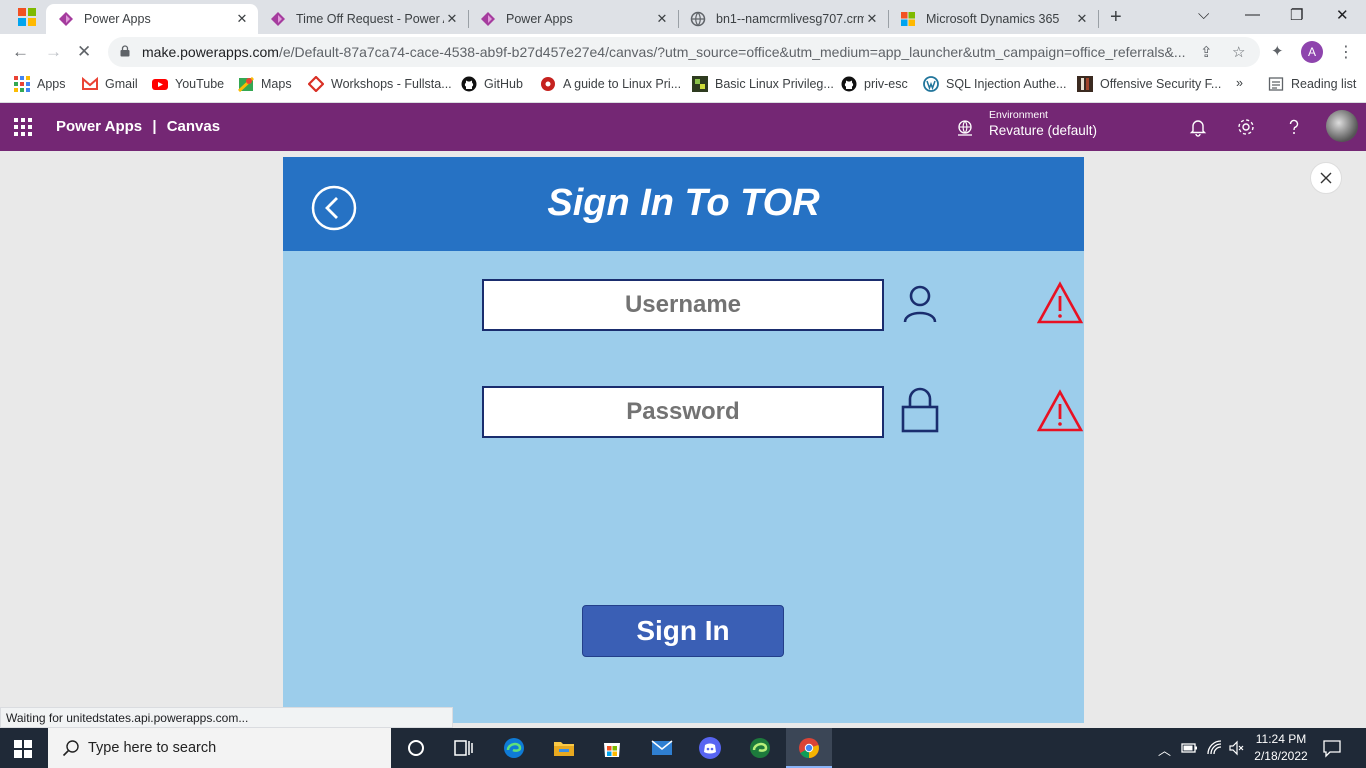  I want to click on forward-arrow-icon: →, so click(53, 52).